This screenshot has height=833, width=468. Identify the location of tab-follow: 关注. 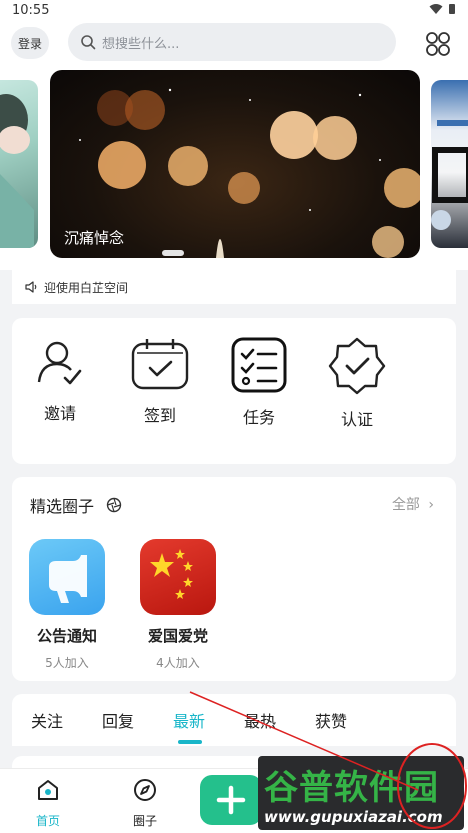
(47, 720).